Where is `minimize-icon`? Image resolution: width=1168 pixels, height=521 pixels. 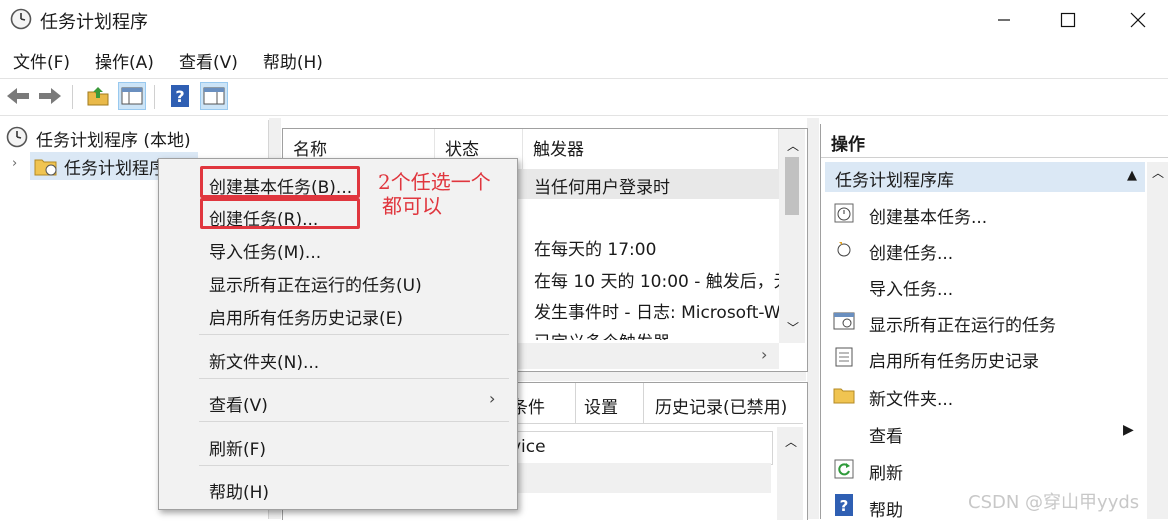 minimize-icon is located at coordinates (1004, 20).